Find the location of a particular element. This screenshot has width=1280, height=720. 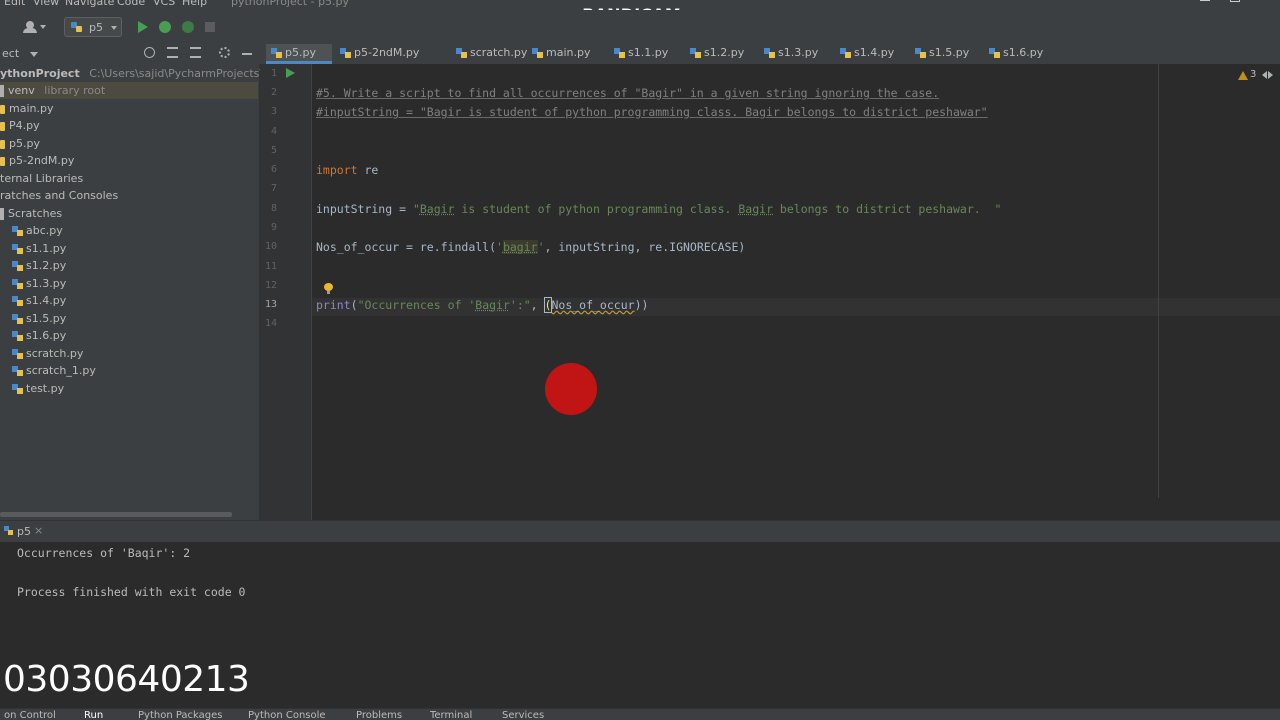

expand-all-icon is located at coordinates (172, 52).